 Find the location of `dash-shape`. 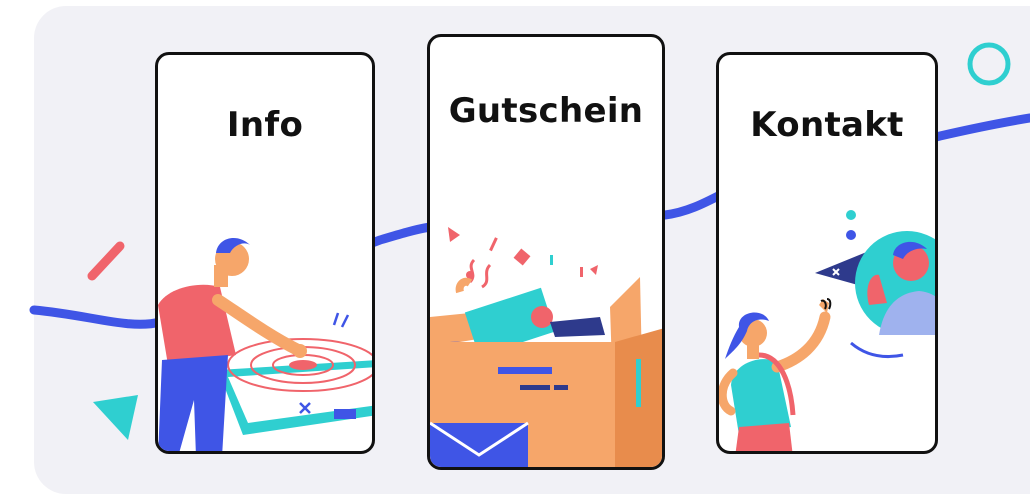

dash-shape is located at coordinates (106, 261).